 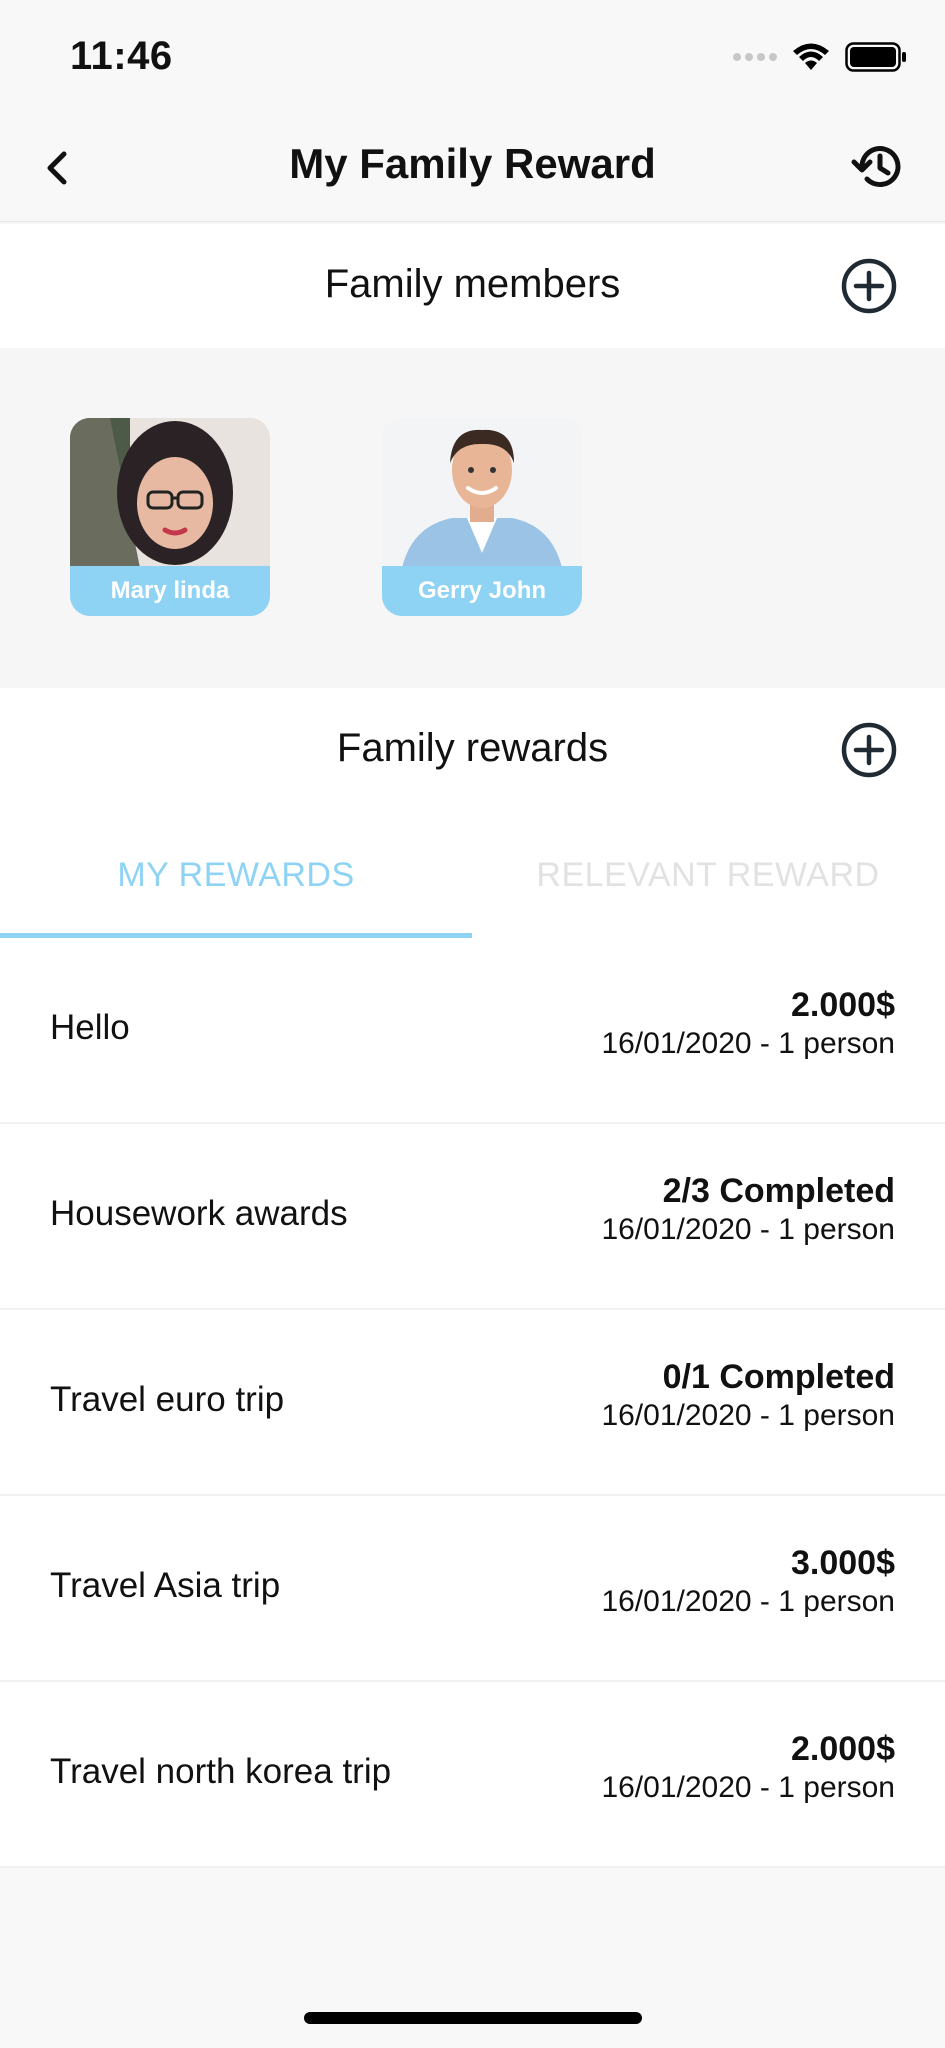 What do you see at coordinates (472, 55) in the screenshot?
I see `status-bar: 11:46` at bounding box center [472, 55].